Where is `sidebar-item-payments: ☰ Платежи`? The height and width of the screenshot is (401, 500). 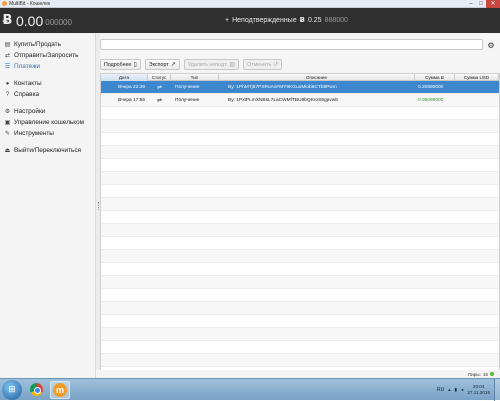
sidebar-item-payments: ☰ Платежи is located at coordinates (47, 66).